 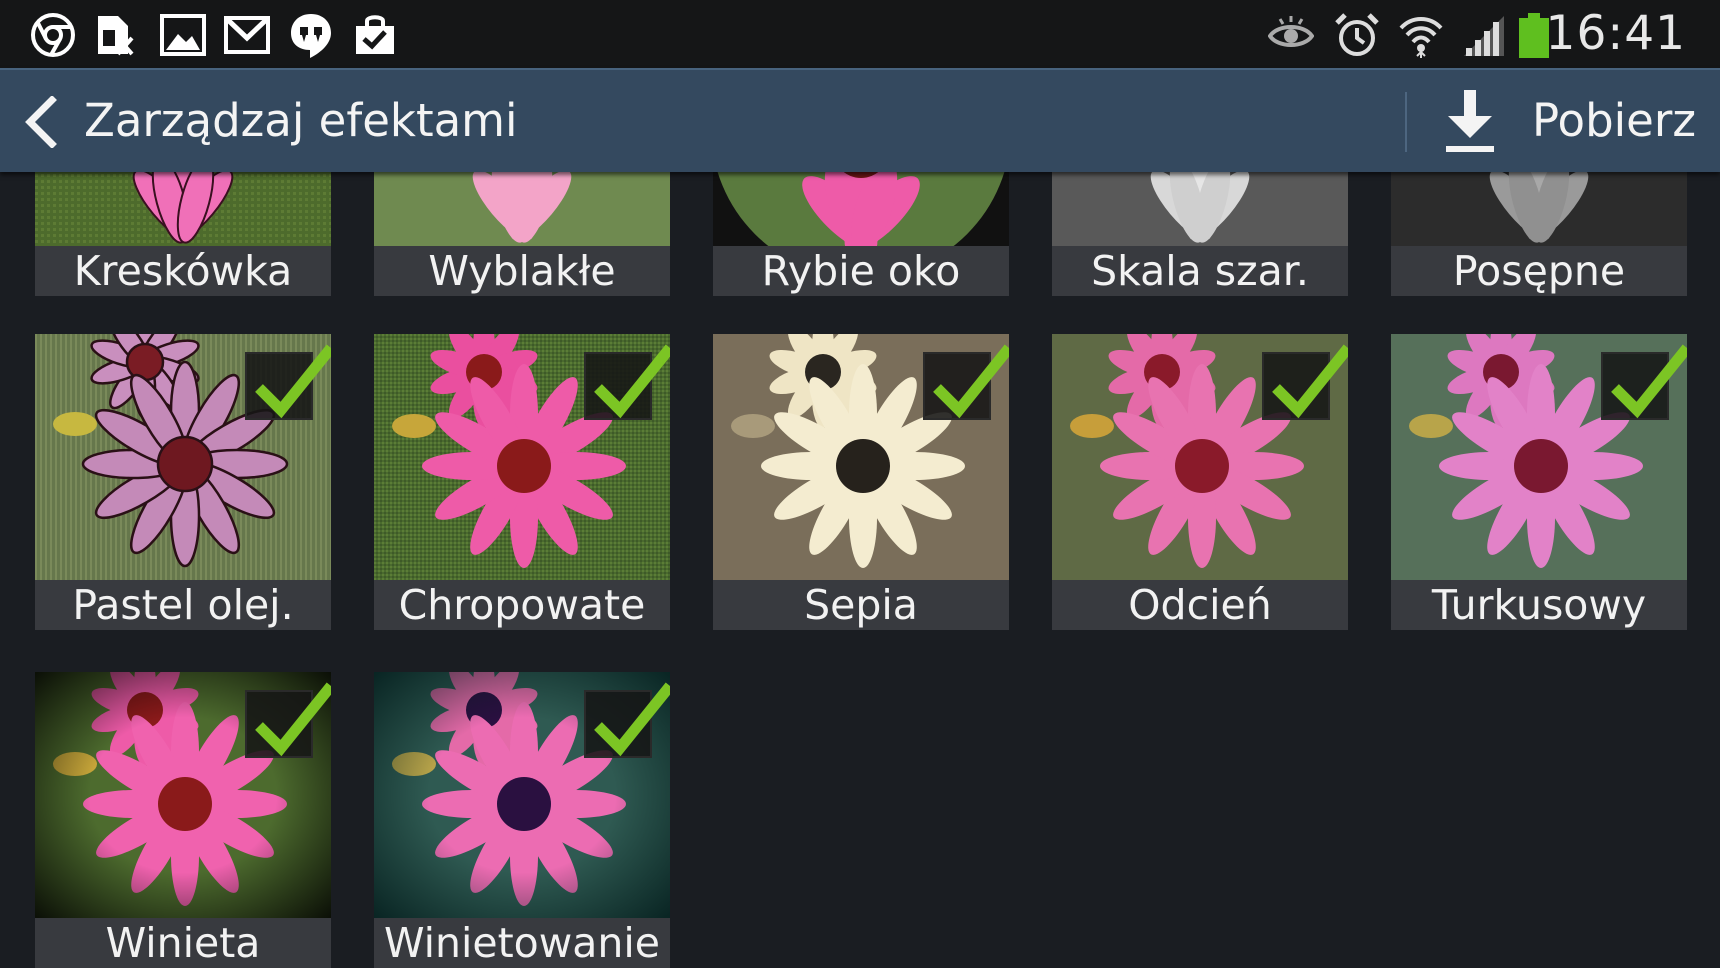 What do you see at coordinates (113, 35) in the screenshot?
I see `sim-card-icon` at bounding box center [113, 35].